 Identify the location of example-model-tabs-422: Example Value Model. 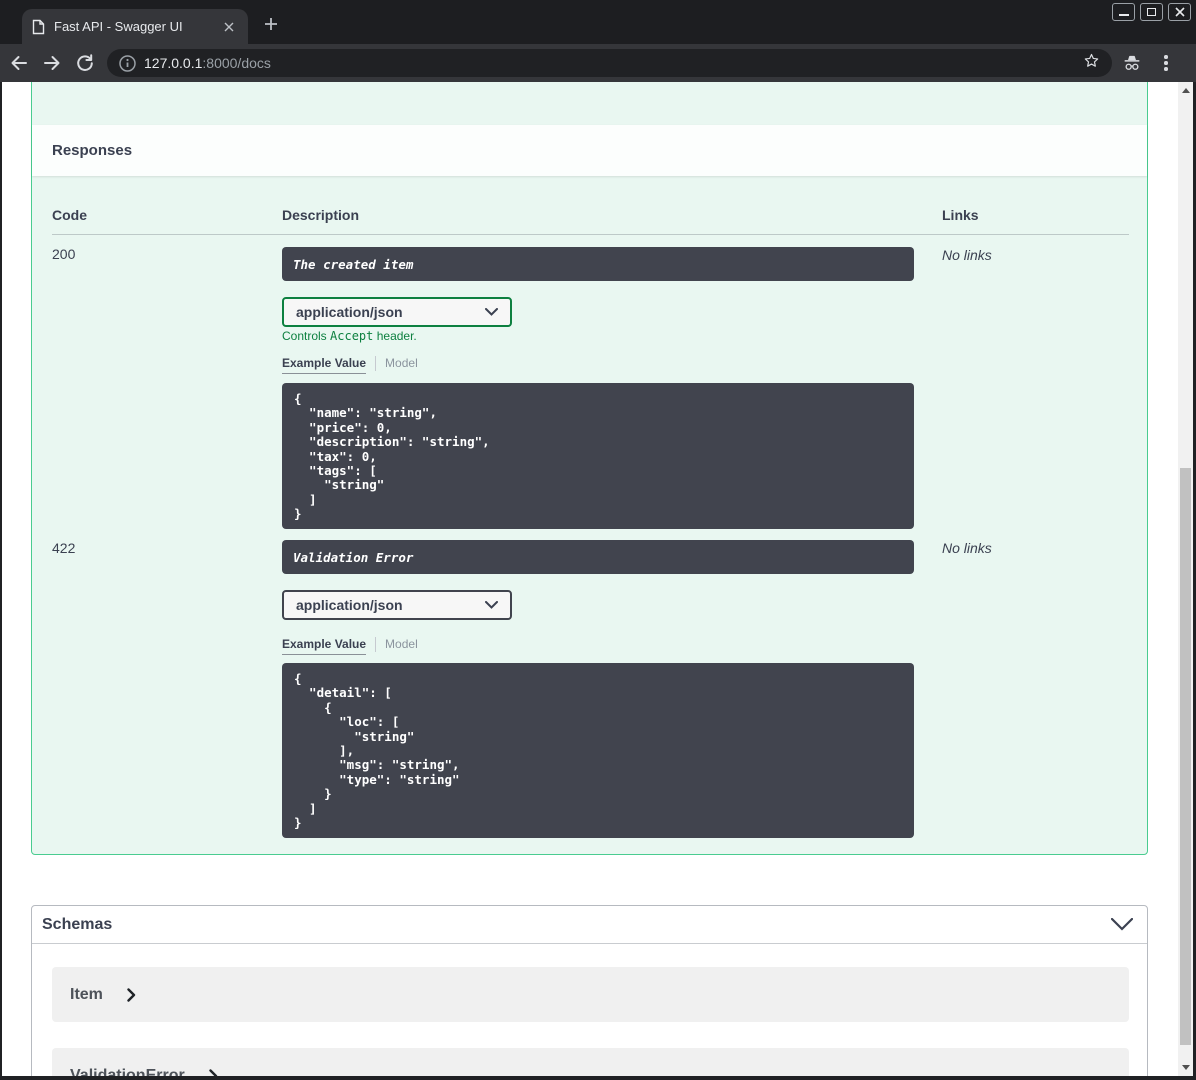
(350, 646).